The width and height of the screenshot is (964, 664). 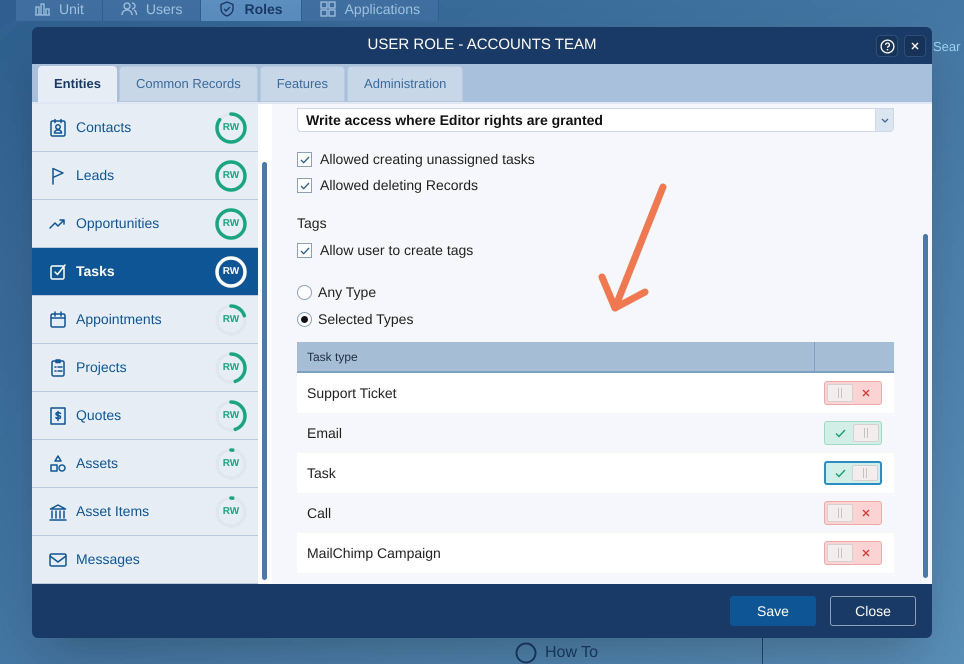 What do you see at coordinates (773, 611) in the screenshot?
I see `save-button: Save` at bounding box center [773, 611].